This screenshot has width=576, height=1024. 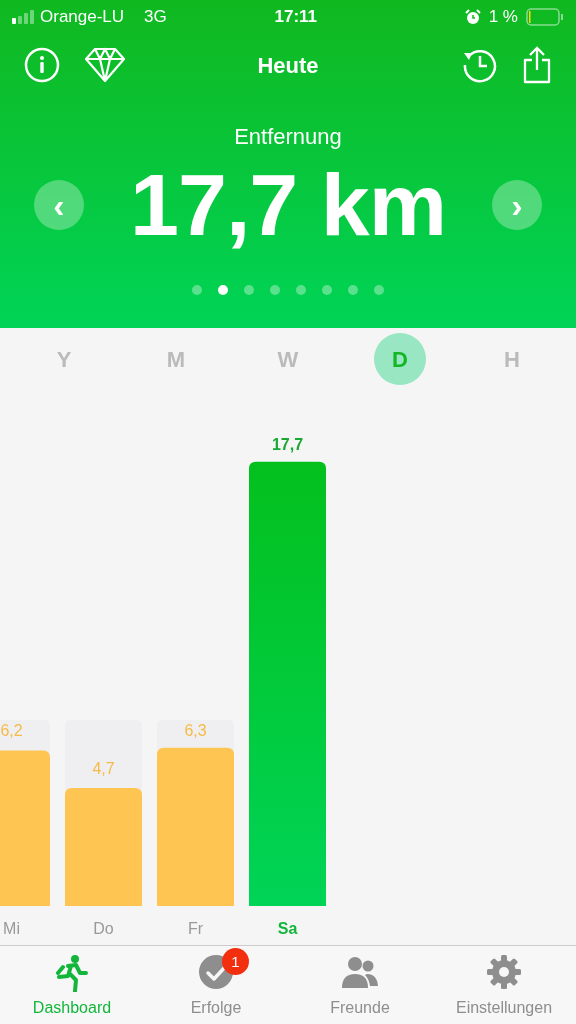 What do you see at coordinates (287, 444) in the screenshot?
I see `value-label: 17,7` at bounding box center [287, 444].